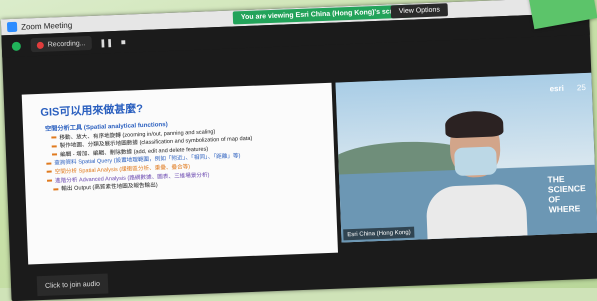  Describe the element at coordinates (16, 46) in the screenshot. I see `security-shield-icon` at that location.